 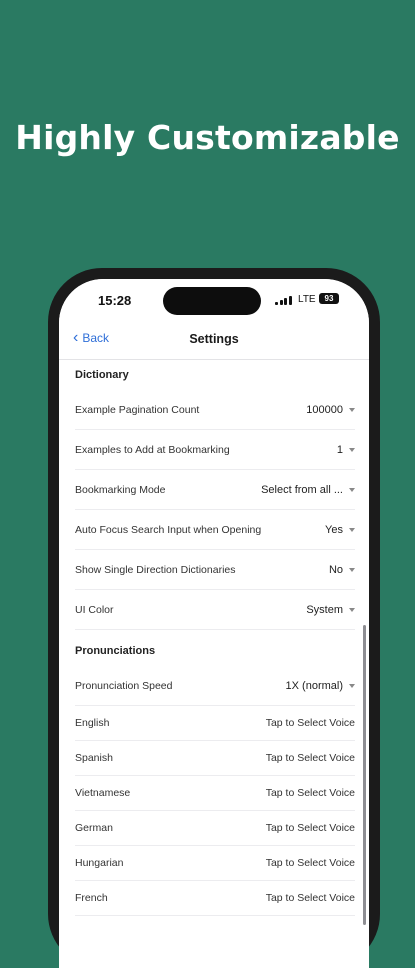 I want to click on headline: Highly Customizable, so click(x=207, y=137).